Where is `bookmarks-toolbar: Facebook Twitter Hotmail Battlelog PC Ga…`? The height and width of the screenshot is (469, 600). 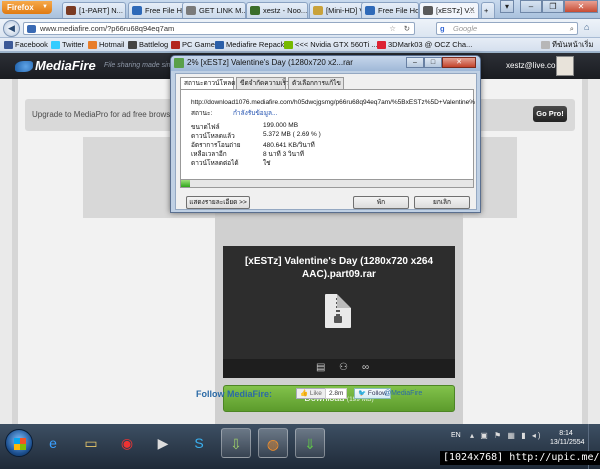 bookmarks-toolbar: Facebook Twitter Hotmail Battlelog PC Ga… is located at coordinates (300, 45).